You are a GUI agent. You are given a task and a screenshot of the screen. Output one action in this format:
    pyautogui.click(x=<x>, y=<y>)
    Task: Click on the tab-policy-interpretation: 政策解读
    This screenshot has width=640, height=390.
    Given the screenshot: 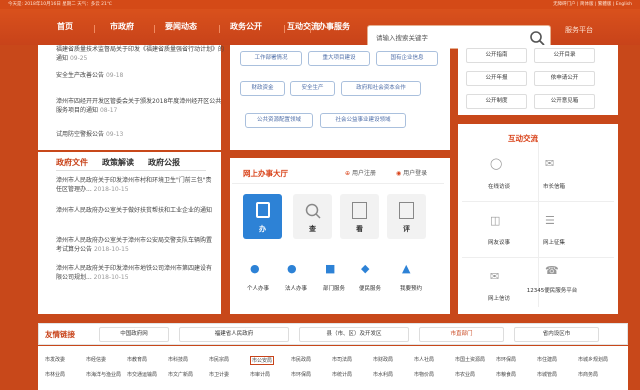 What is the action you would take?
    pyautogui.click(x=118, y=162)
    